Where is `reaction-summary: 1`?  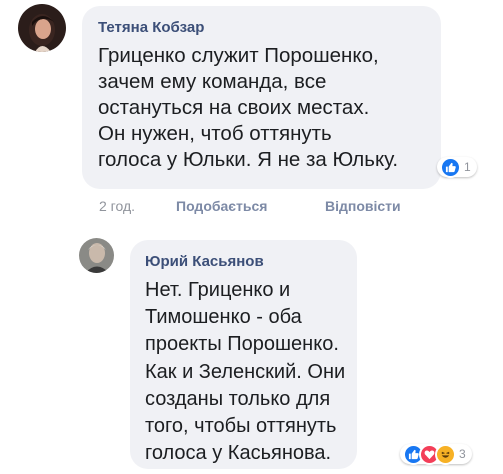
reaction-summary: 1 is located at coordinates (457, 167).